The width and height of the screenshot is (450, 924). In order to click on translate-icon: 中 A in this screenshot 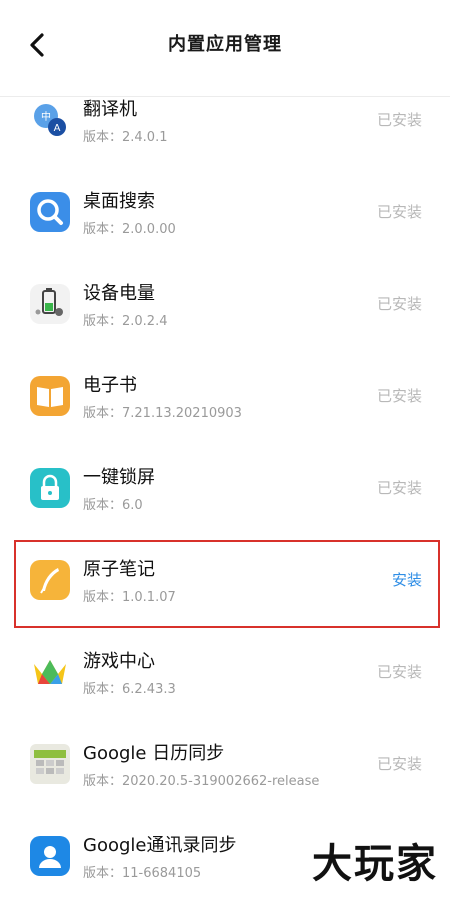, I will do `click(50, 120)`.